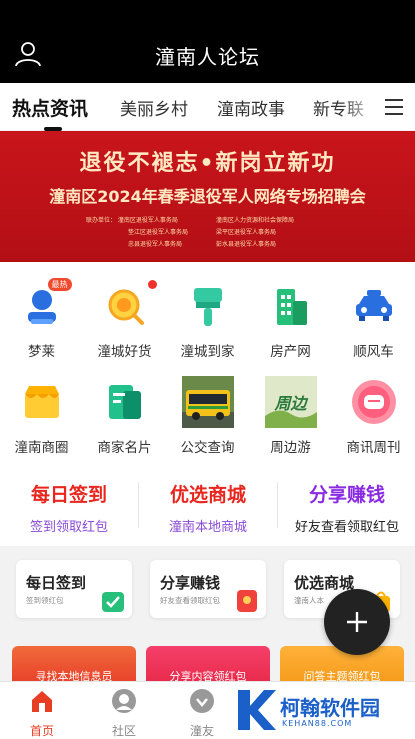 This screenshot has width=415, height=739. I want to click on banner-subheadline: 潼南区2024年春季退役军人网络专场招聘会, so click(207, 196).